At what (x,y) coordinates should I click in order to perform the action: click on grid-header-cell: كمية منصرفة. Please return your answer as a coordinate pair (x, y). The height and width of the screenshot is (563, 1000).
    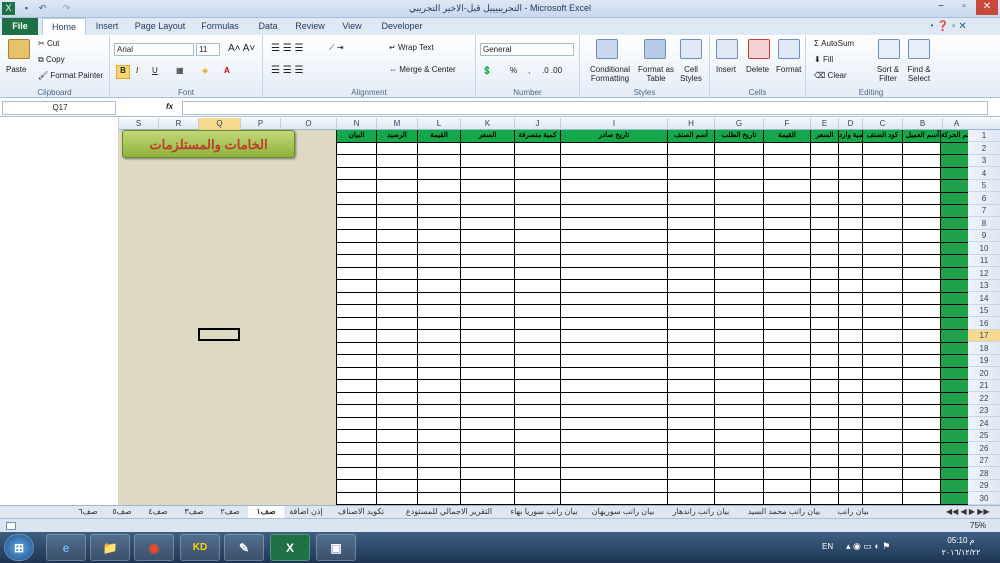
    Looking at the image, I should click on (538, 136).